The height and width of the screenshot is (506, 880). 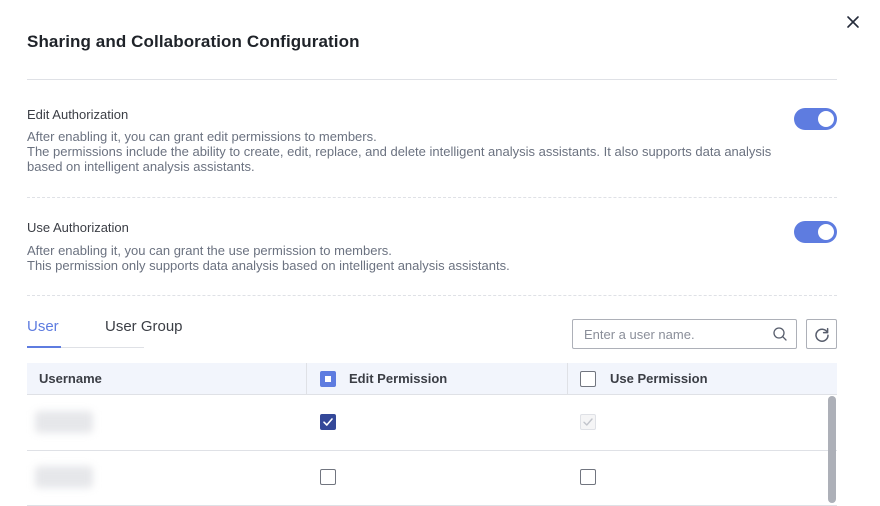 I want to click on table-header: Username Edit Permission Use Permission, so click(x=432, y=379).